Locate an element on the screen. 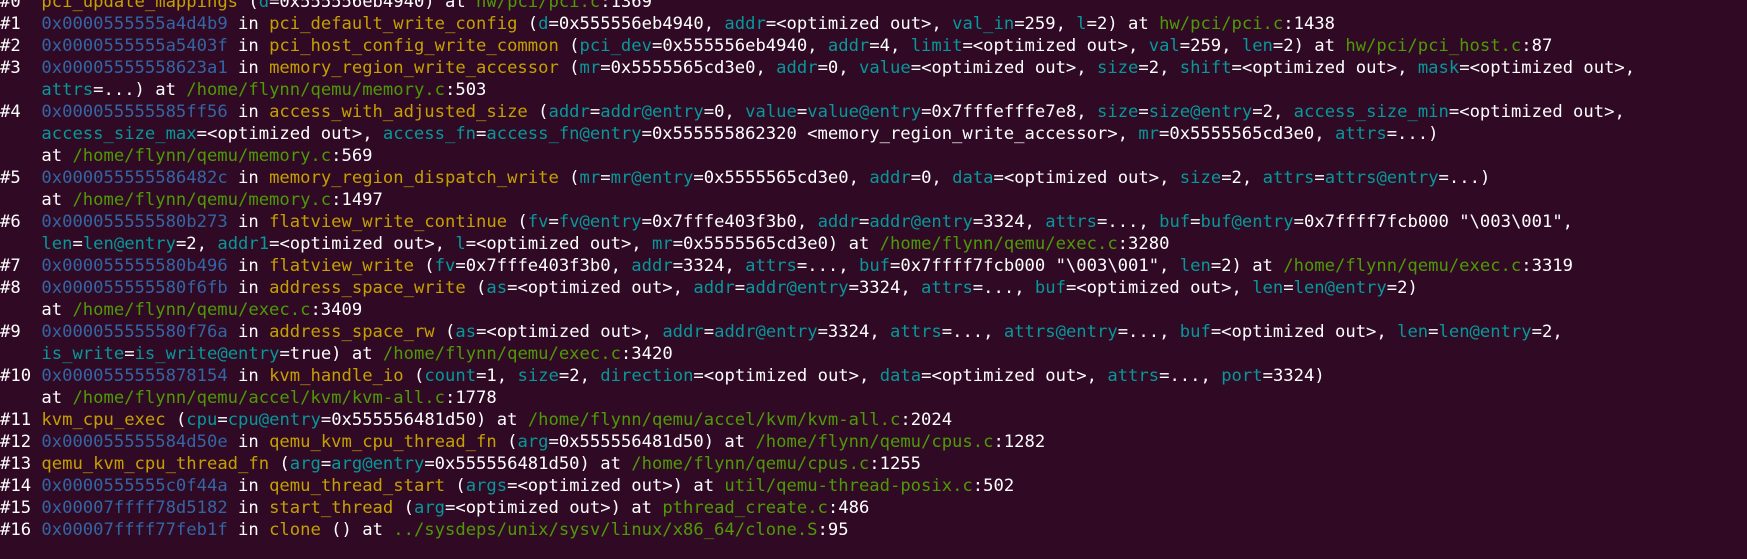 This screenshot has width=1747, height=559. plain-text: :87 is located at coordinates (1537, 46).